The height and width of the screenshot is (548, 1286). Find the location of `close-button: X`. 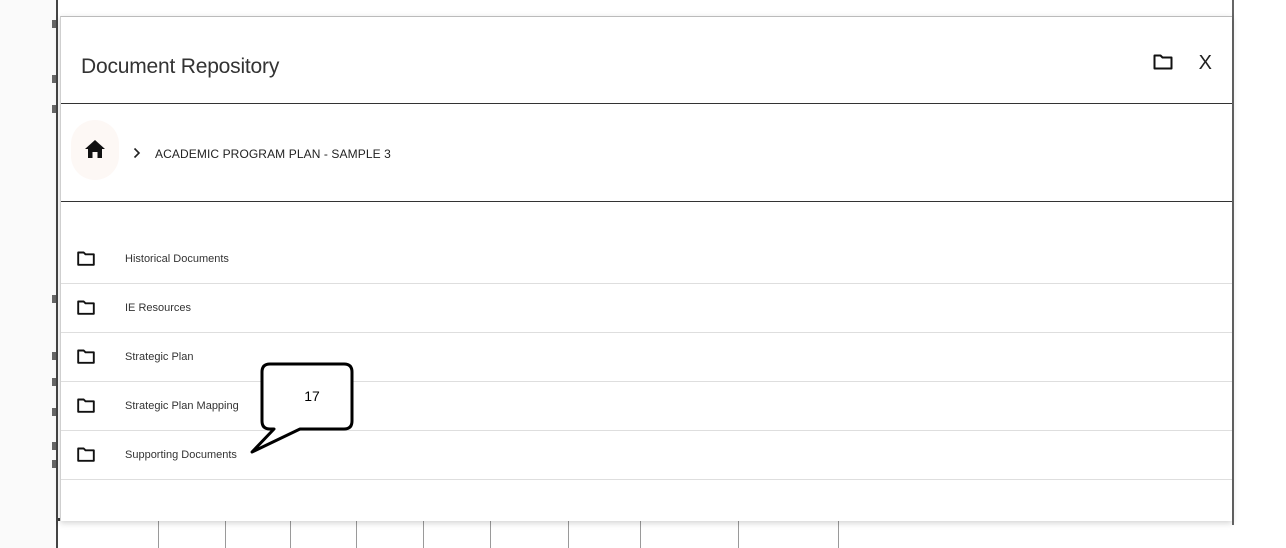

close-button: X is located at coordinates (1205, 63).